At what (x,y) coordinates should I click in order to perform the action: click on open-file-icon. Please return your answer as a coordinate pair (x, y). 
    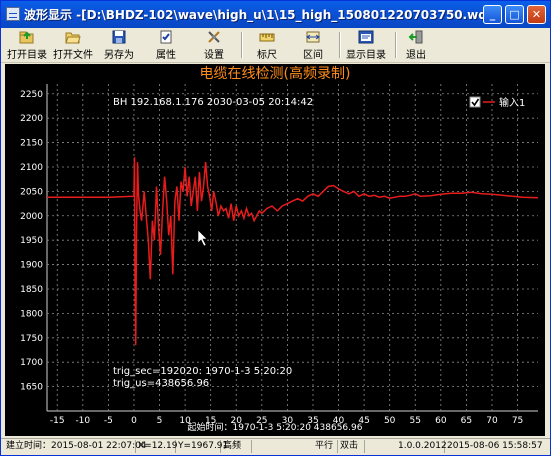
    Looking at the image, I should click on (73, 38).